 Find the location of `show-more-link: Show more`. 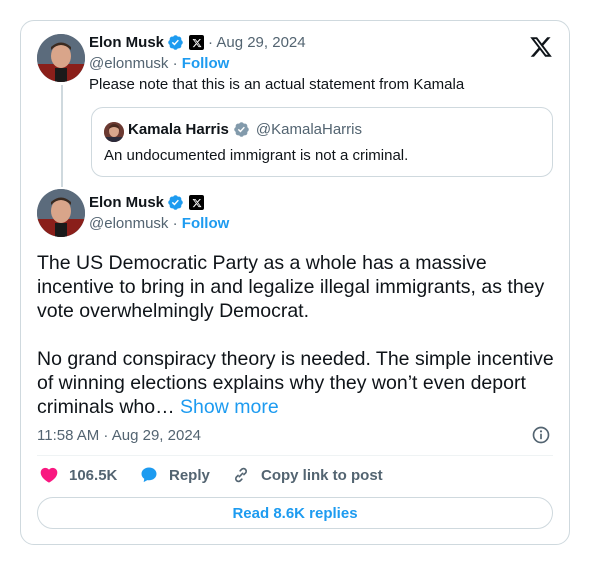

show-more-link: Show more is located at coordinates (229, 407).